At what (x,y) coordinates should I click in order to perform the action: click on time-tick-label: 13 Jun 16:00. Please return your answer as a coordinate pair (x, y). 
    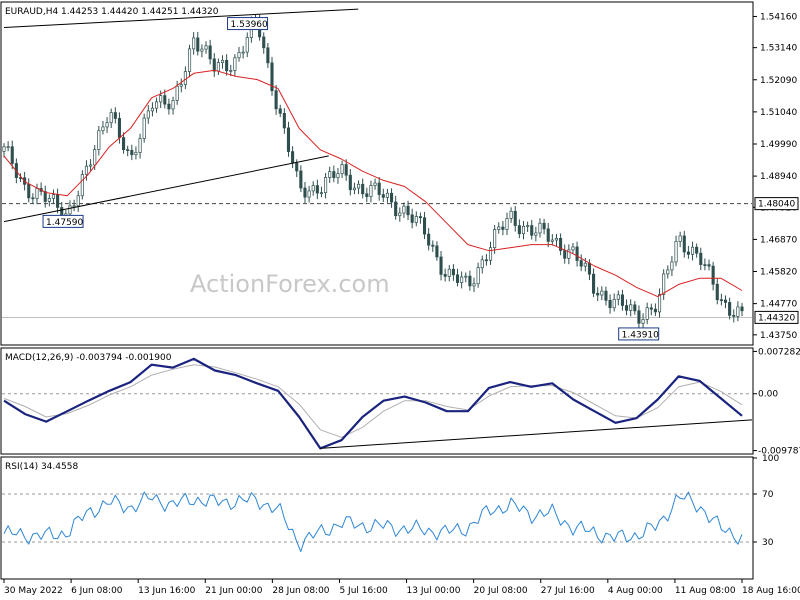
    Looking at the image, I should click on (166, 591).